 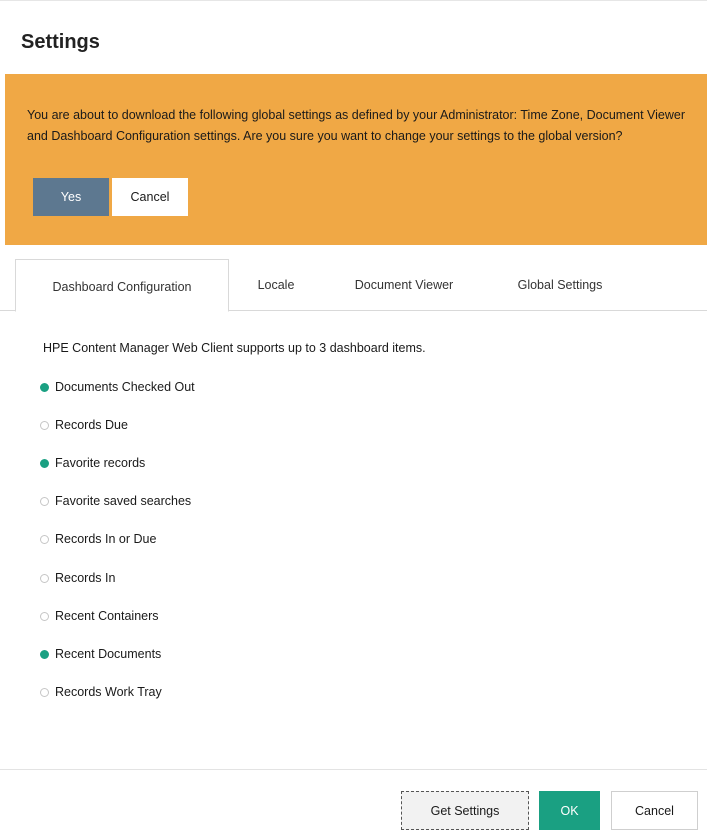 I want to click on tab-locale: Locale, so click(x=276, y=285).